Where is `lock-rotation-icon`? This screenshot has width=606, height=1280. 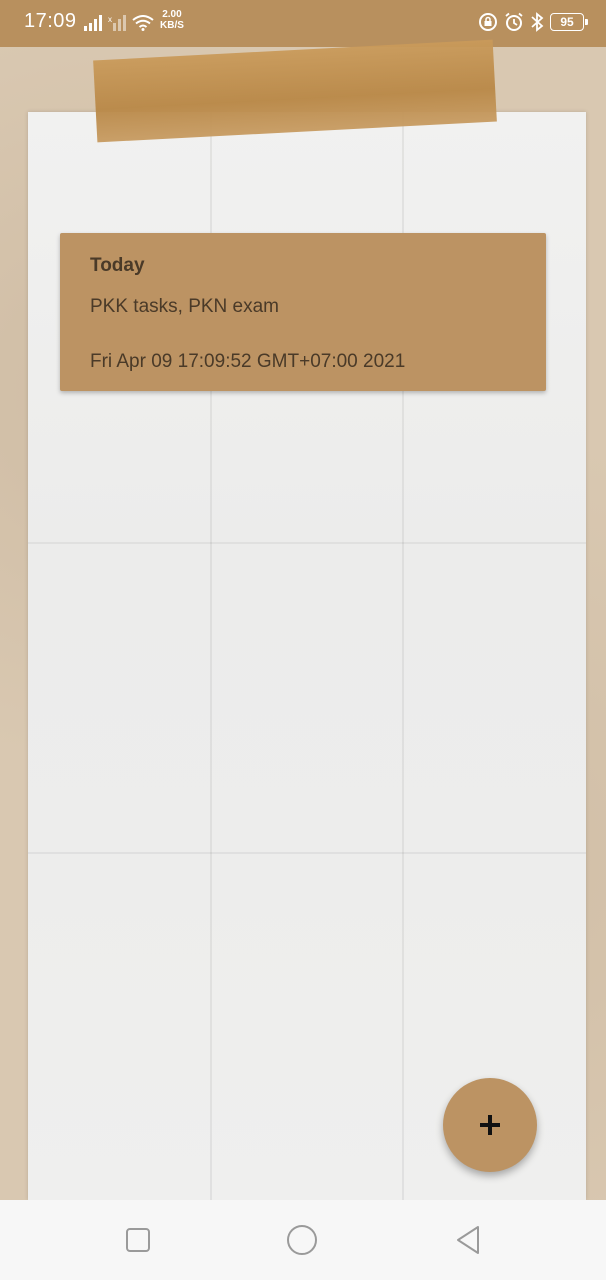 lock-rotation-icon is located at coordinates (488, 22).